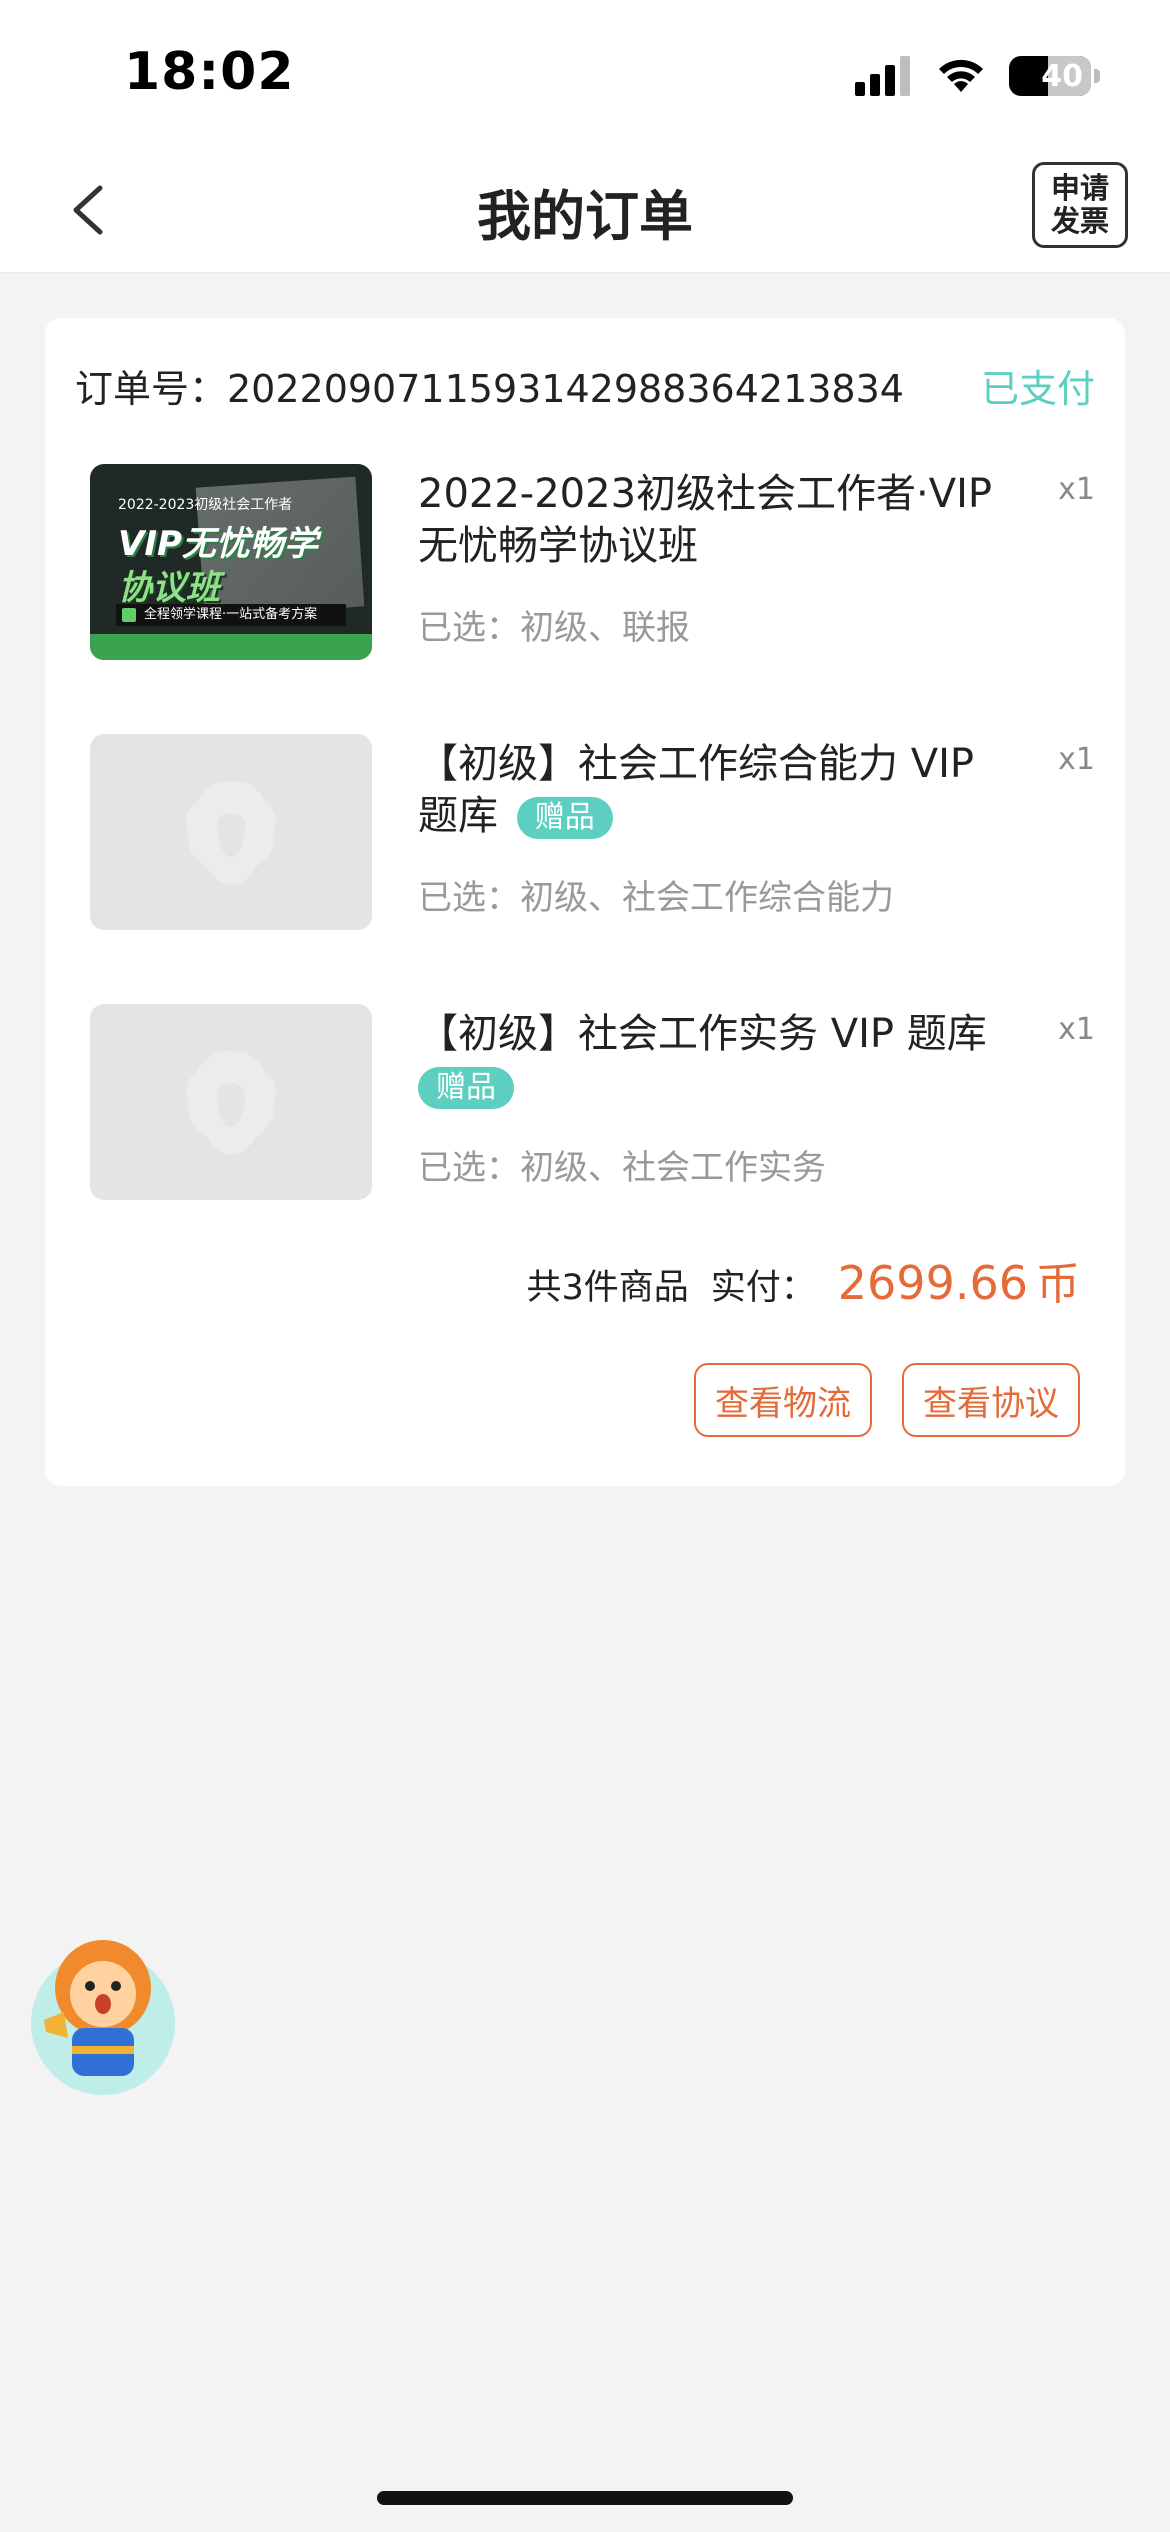  Describe the element at coordinates (696, 790) in the screenshot. I see `item-title-text: 【初级】社会工作综合能力 VIP 题库` at that location.